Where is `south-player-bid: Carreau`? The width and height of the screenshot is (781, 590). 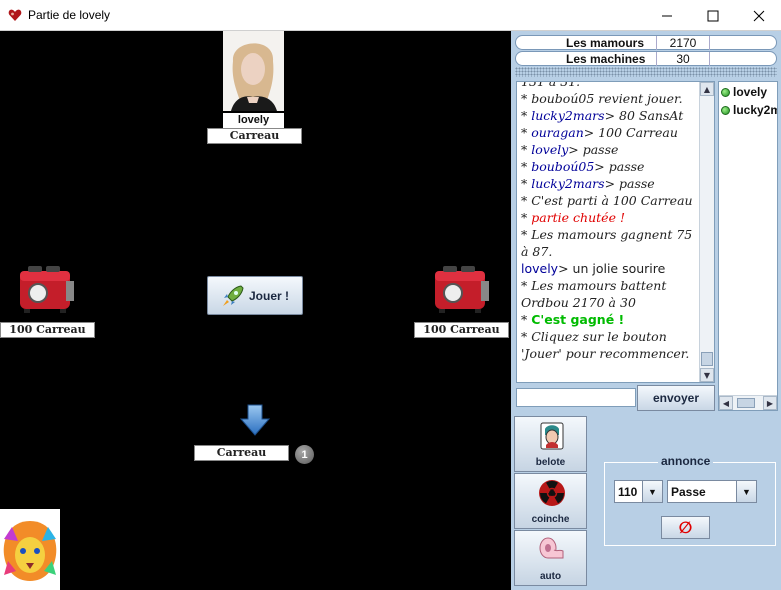 south-player-bid: Carreau is located at coordinates (241, 453).